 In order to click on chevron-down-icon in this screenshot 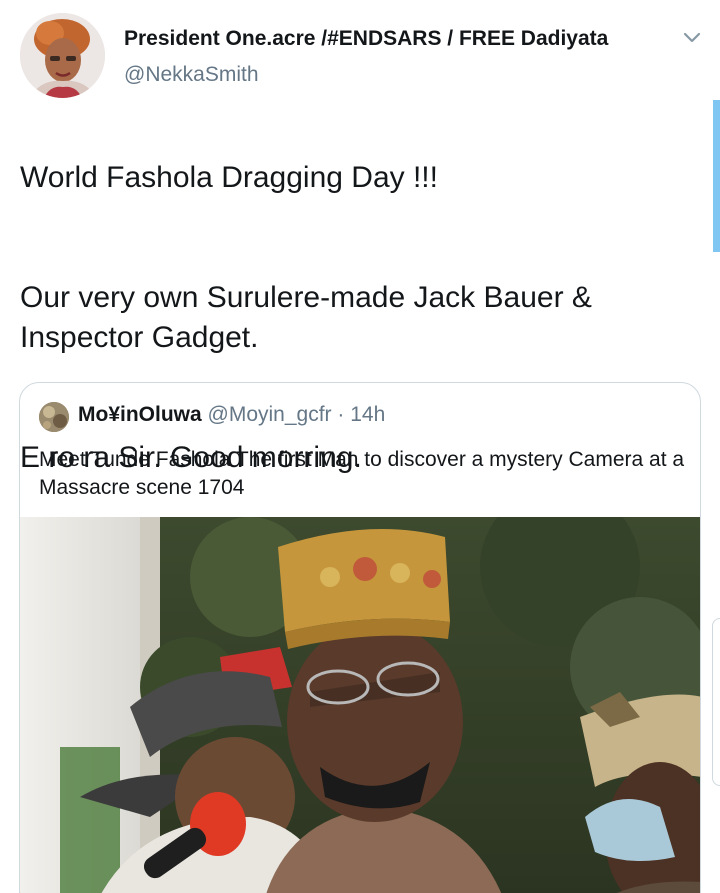, I will do `click(692, 38)`.